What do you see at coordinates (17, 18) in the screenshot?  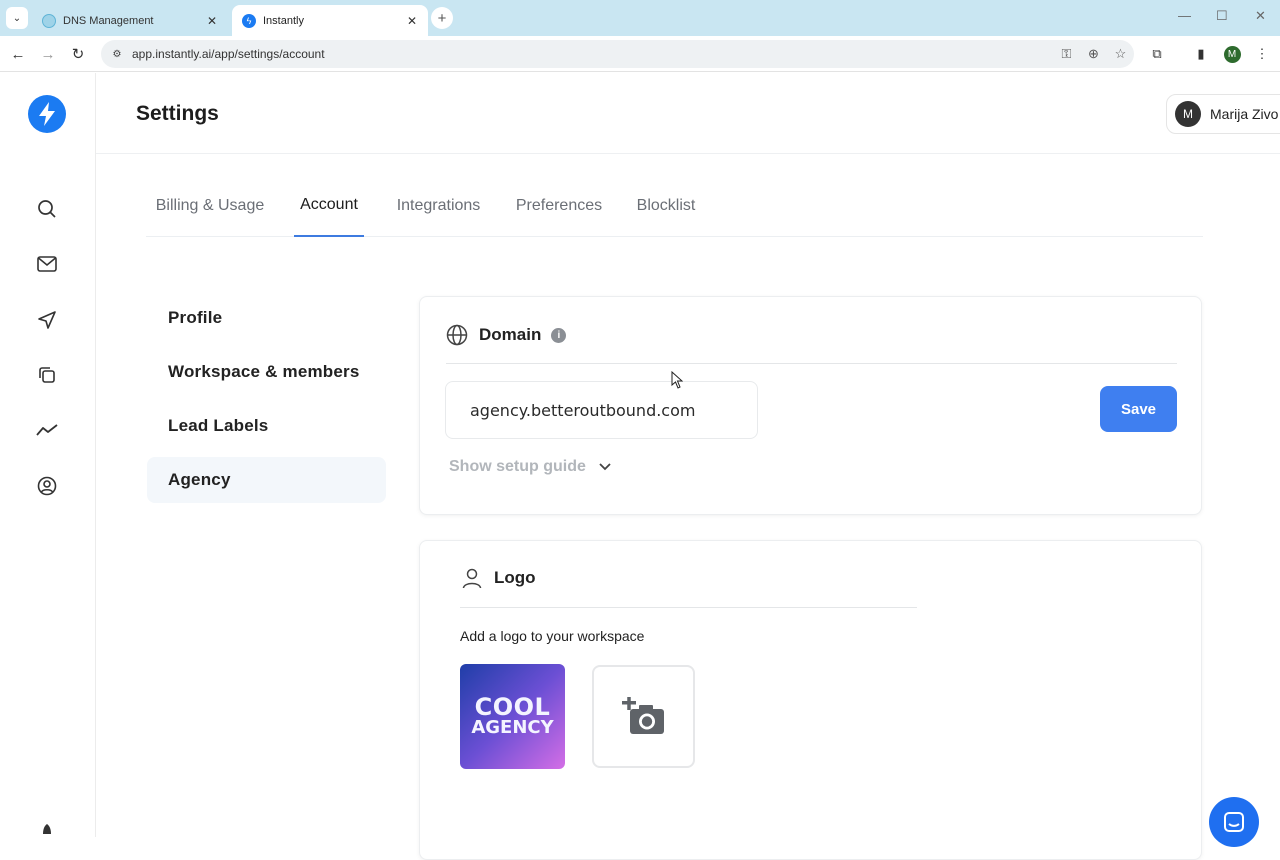 I see `tab-search-chevron-icon: ⌄` at bounding box center [17, 18].